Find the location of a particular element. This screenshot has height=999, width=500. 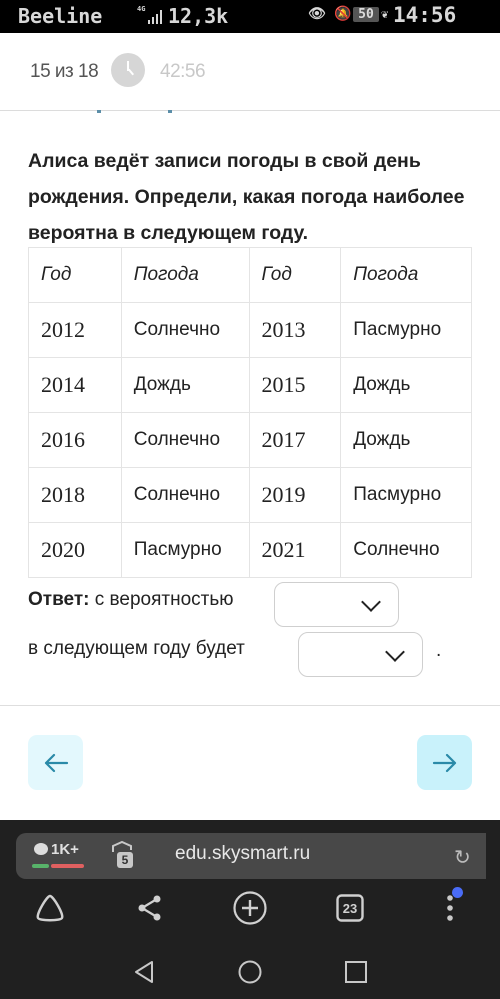

year-cell: 2014 is located at coordinates (75, 385).